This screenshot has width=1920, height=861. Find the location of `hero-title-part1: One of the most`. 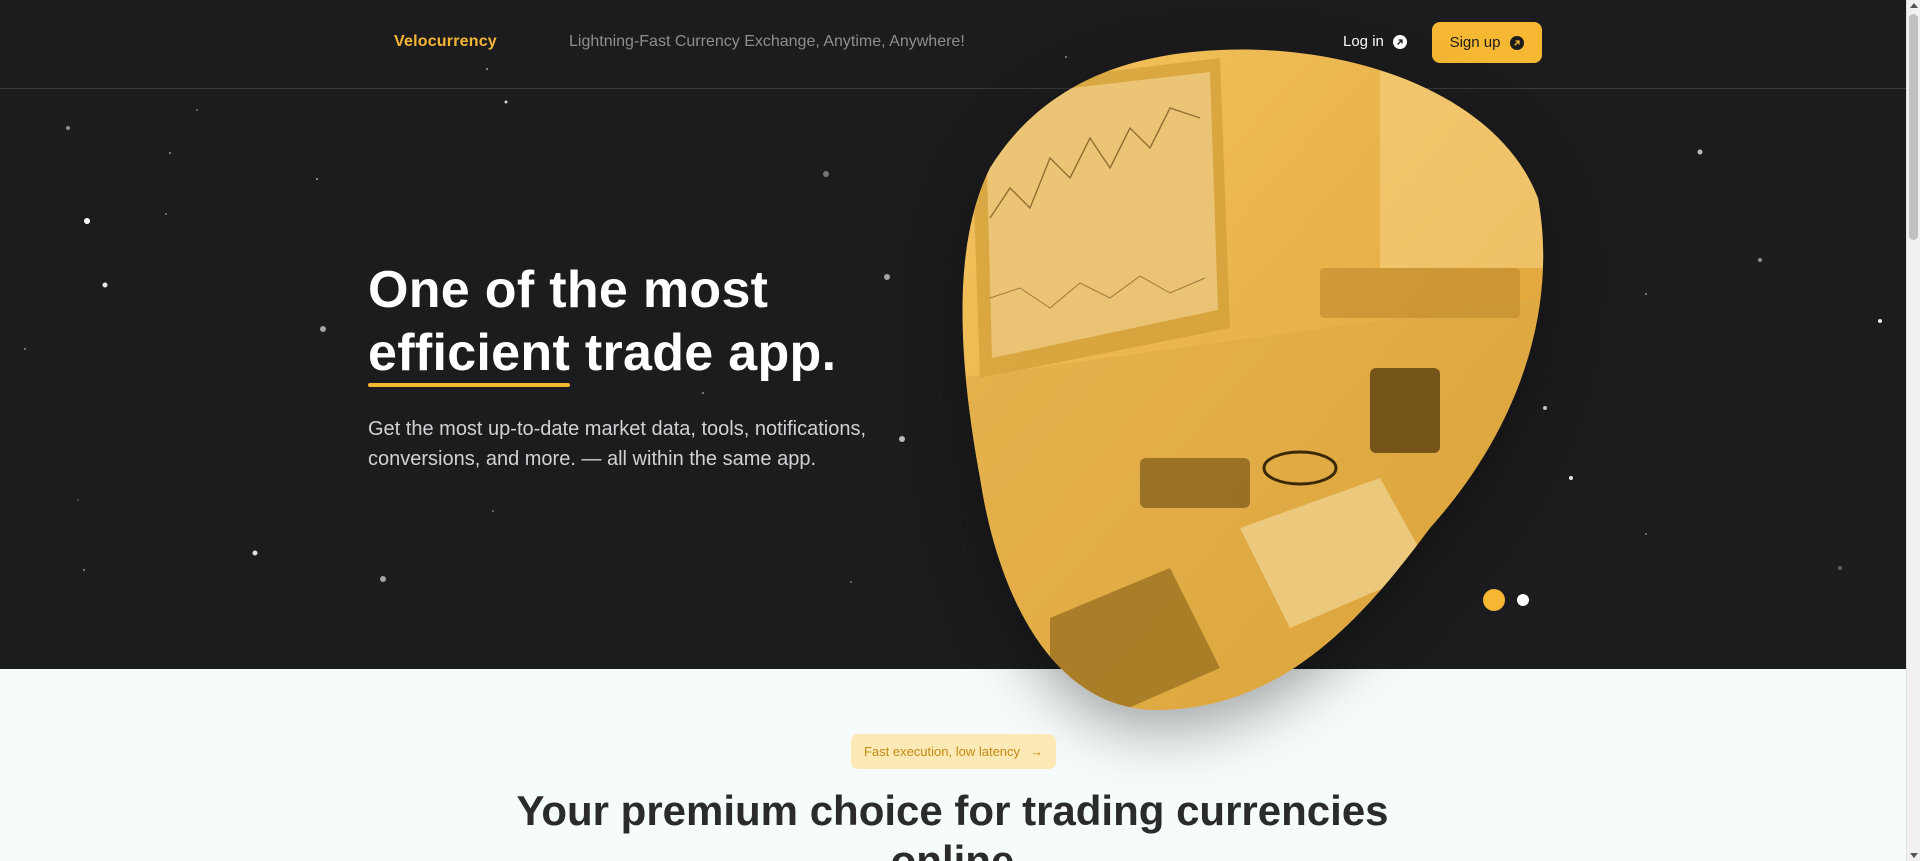

hero-title-part1: One of the most is located at coordinates (568, 290).